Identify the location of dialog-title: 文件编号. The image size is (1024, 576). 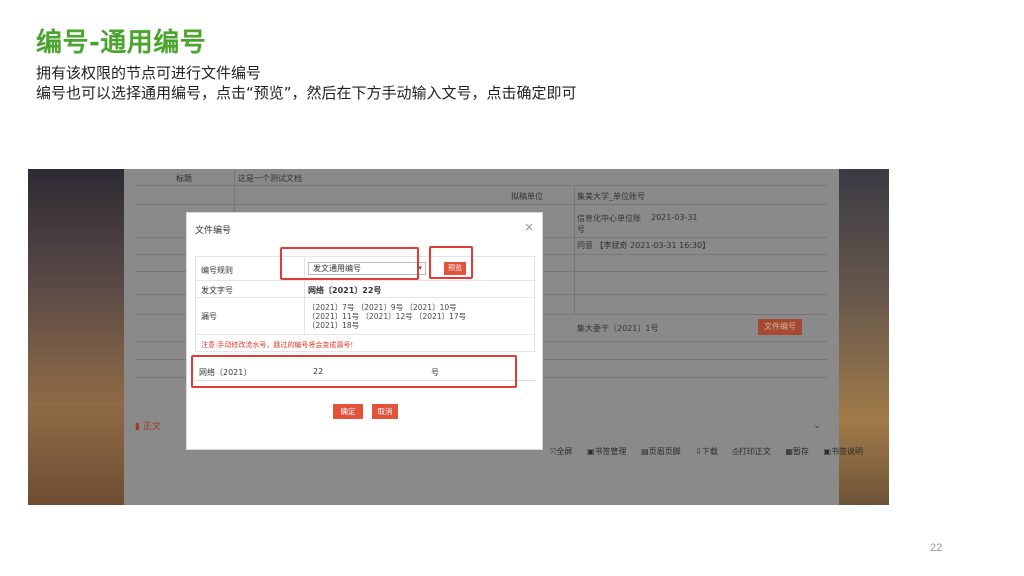
(213, 231).